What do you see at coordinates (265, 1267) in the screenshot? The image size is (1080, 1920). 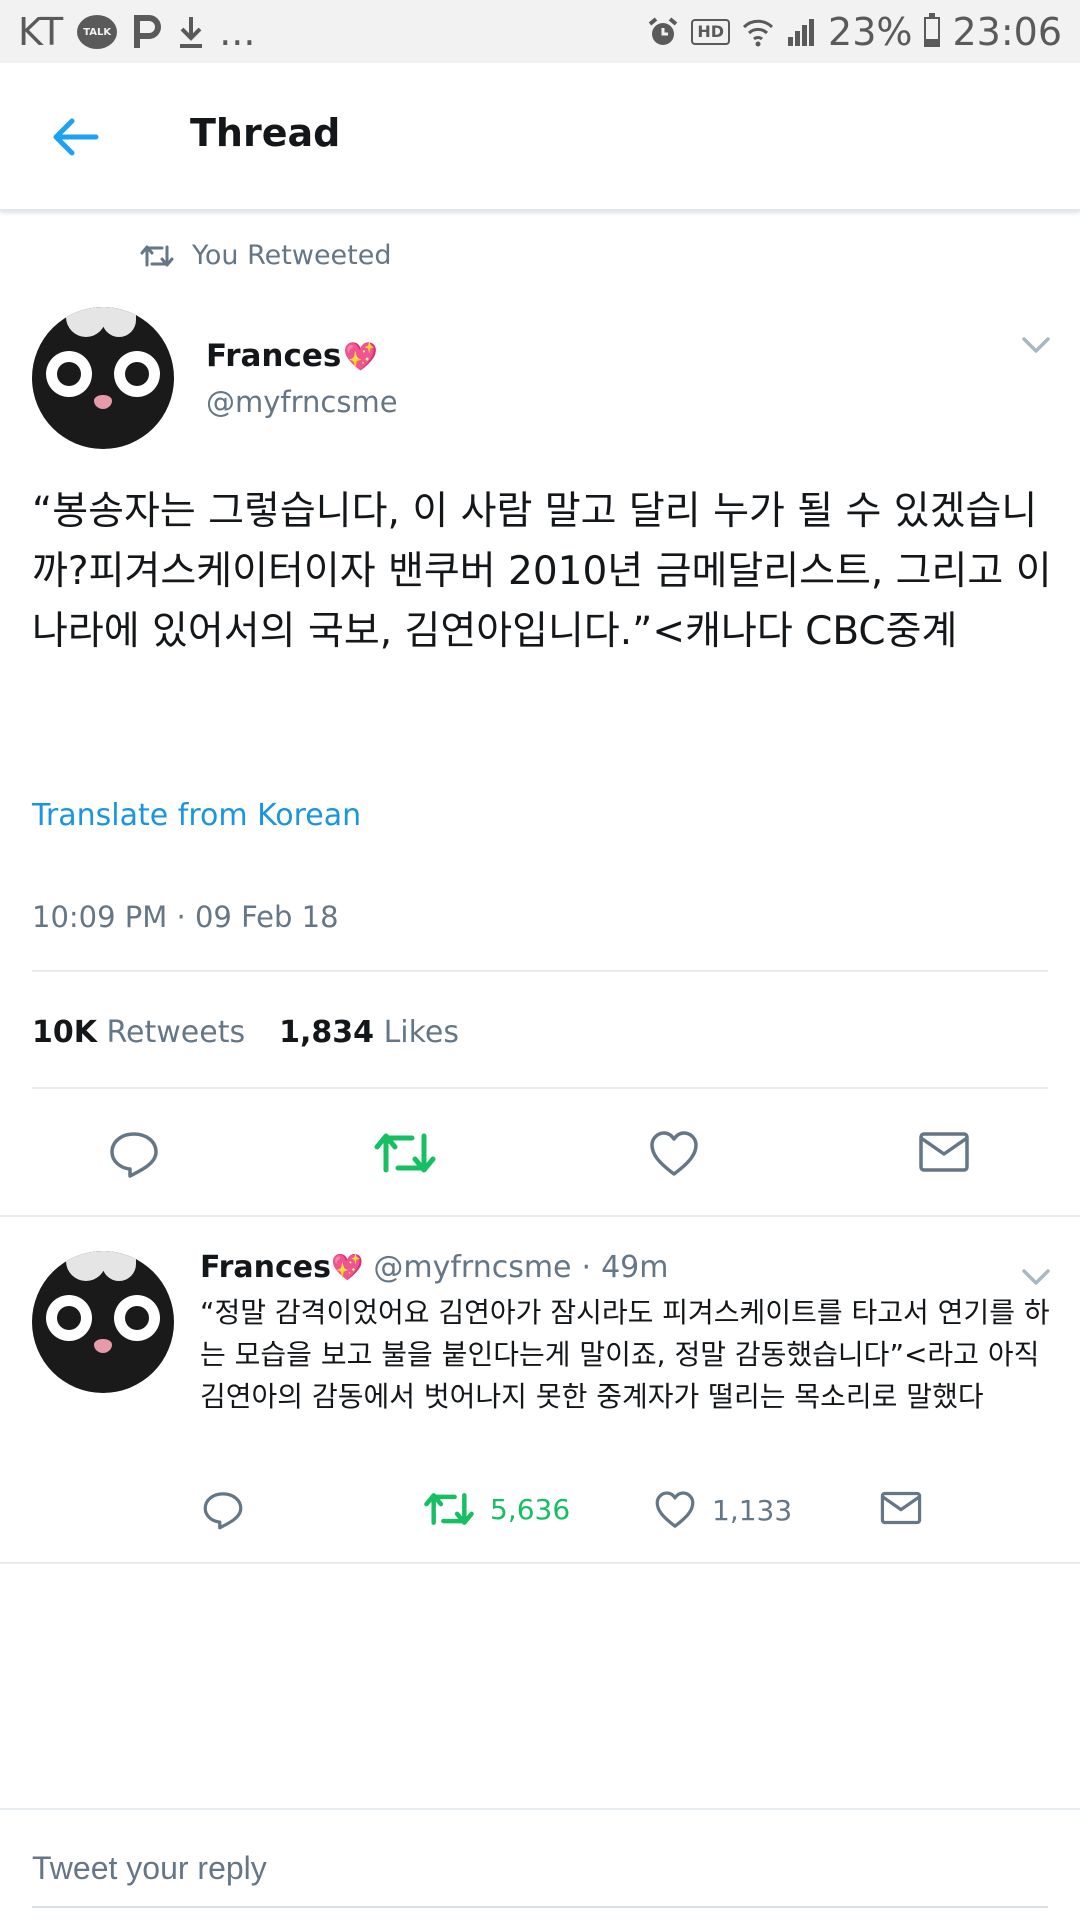 I see `reply-author-name-text: Frances` at bounding box center [265, 1267].